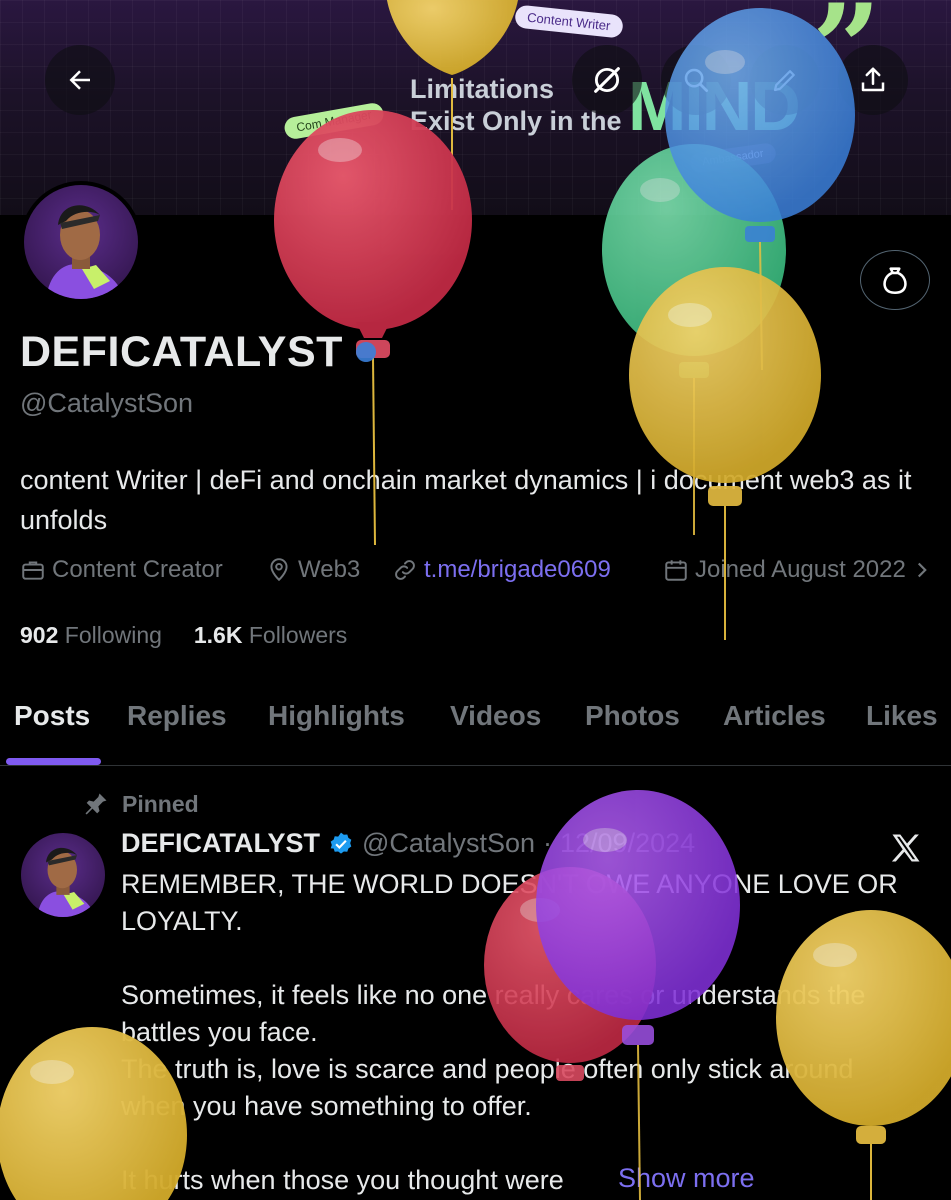 The width and height of the screenshot is (951, 1200). I want to click on show-more-link: Show more, so click(686, 1178).